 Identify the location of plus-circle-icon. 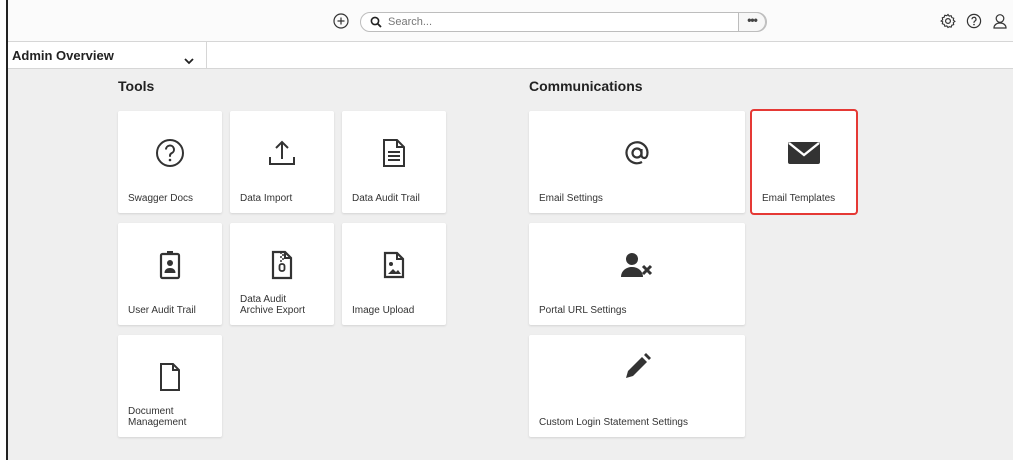
(341, 21).